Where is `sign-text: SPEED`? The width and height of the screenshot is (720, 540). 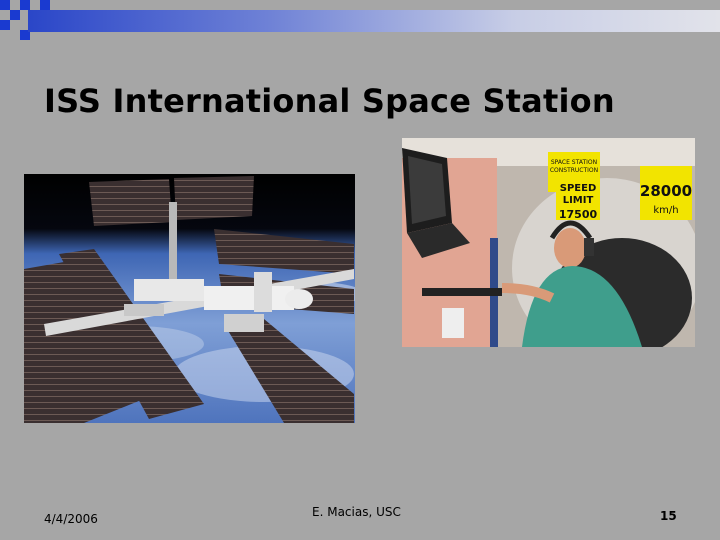
sign-text: SPEED is located at coordinates (578, 188).